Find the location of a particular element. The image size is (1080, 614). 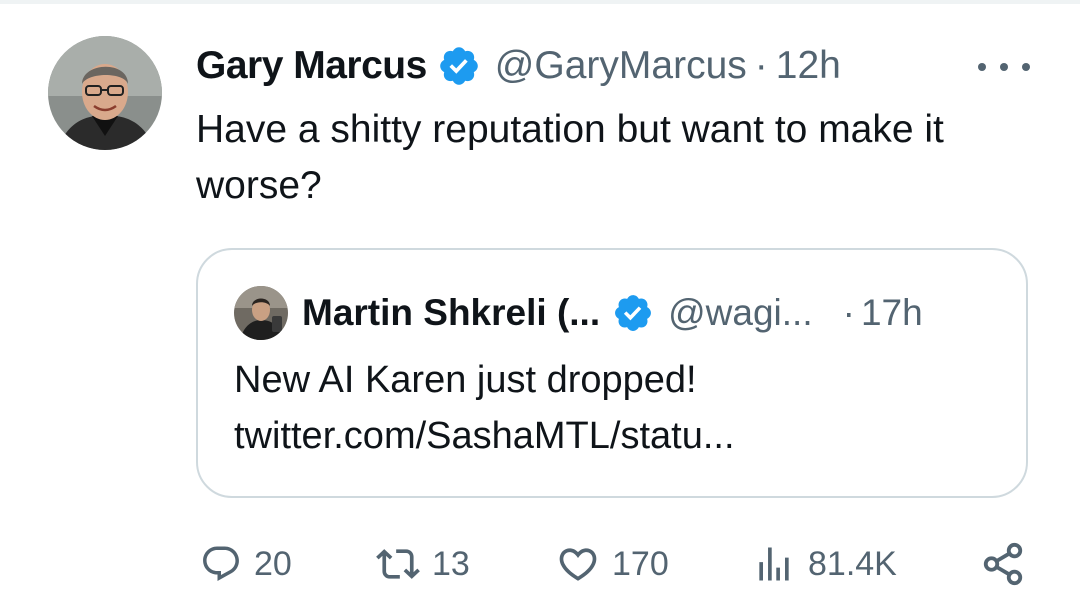

share-icon is located at coordinates (1003, 564).